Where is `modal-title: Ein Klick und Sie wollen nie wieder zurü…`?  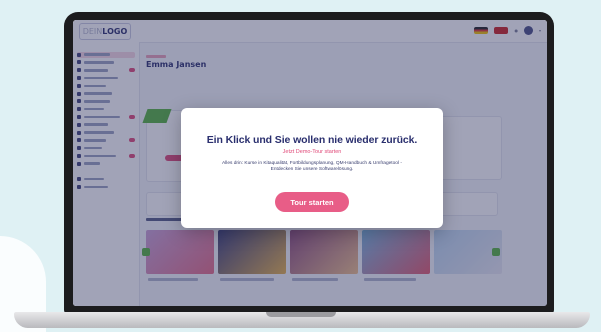
modal-title: Ein Klick und Sie wollen nie wieder zurü… is located at coordinates (312, 140).